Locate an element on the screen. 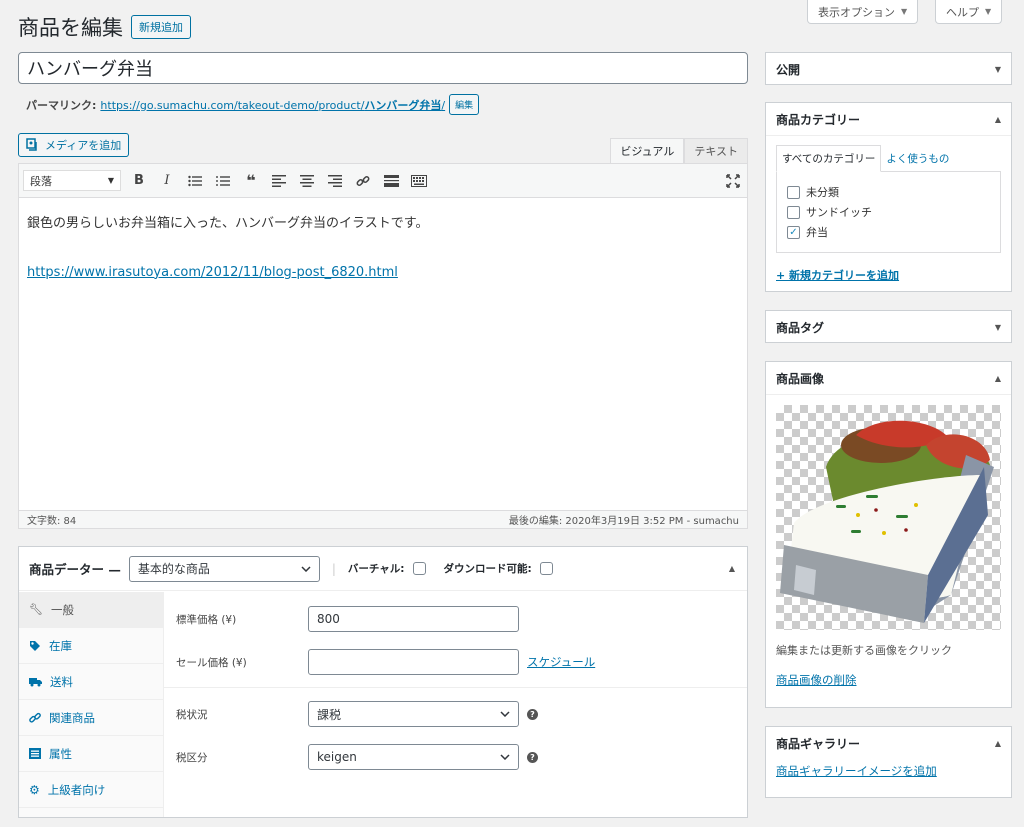  screen-options-button: 表示オプション ▼ is located at coordinates (863, 12).